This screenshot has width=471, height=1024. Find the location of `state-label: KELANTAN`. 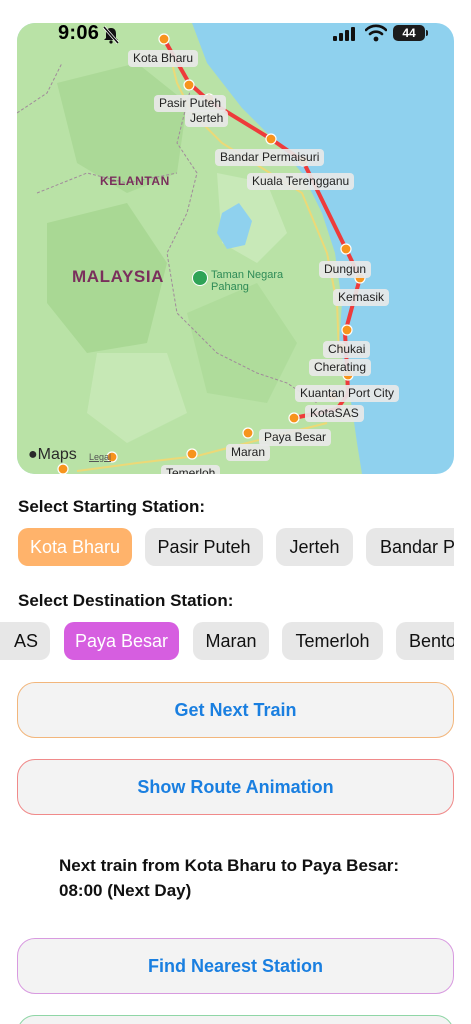

state-label: KELANTAN is located at coordinates (135, 181).